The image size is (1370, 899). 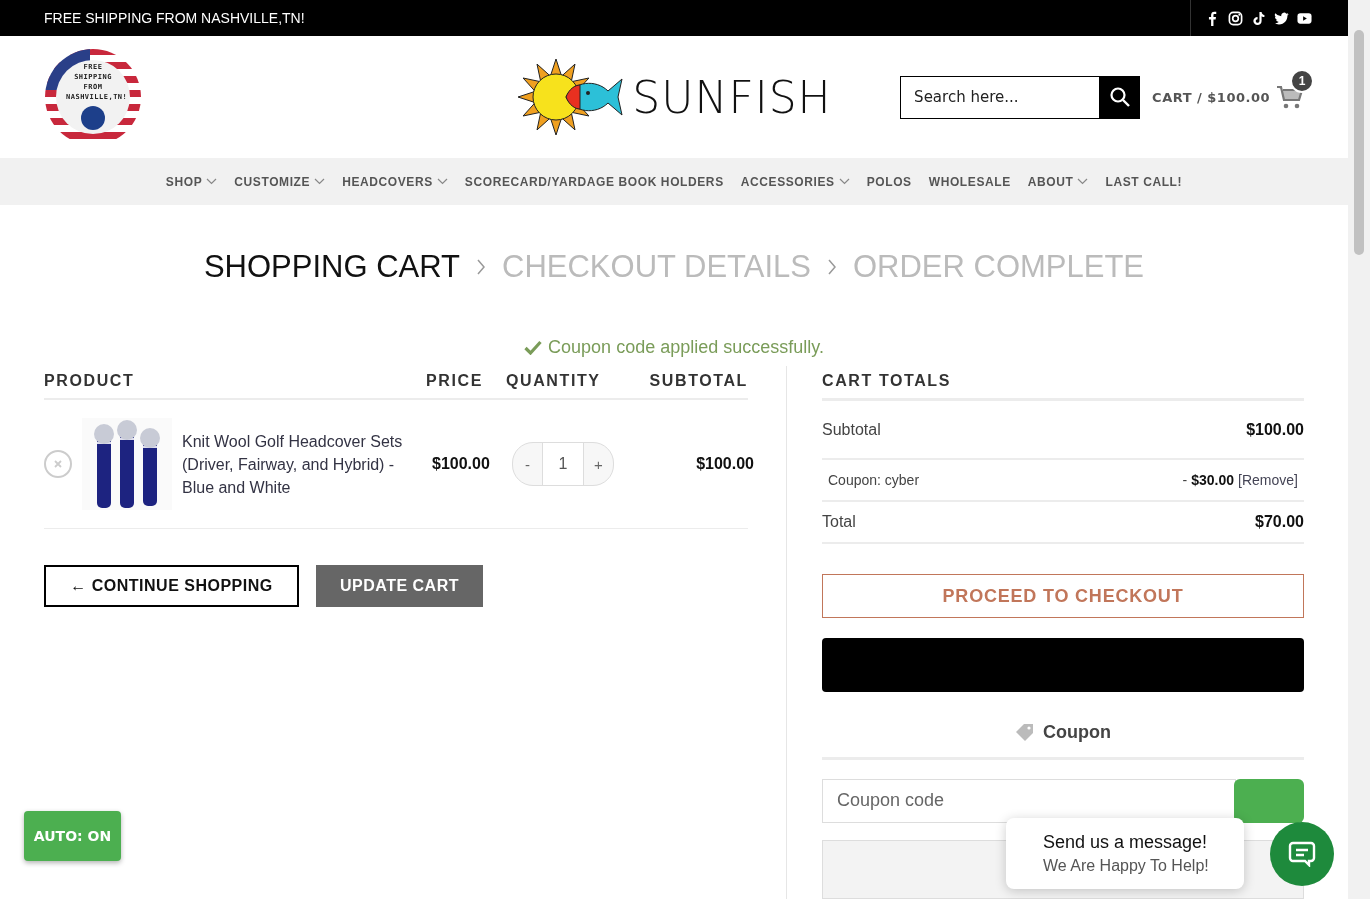 I want to click on product-subtotal: $100.00, so click(x=724, y=464).